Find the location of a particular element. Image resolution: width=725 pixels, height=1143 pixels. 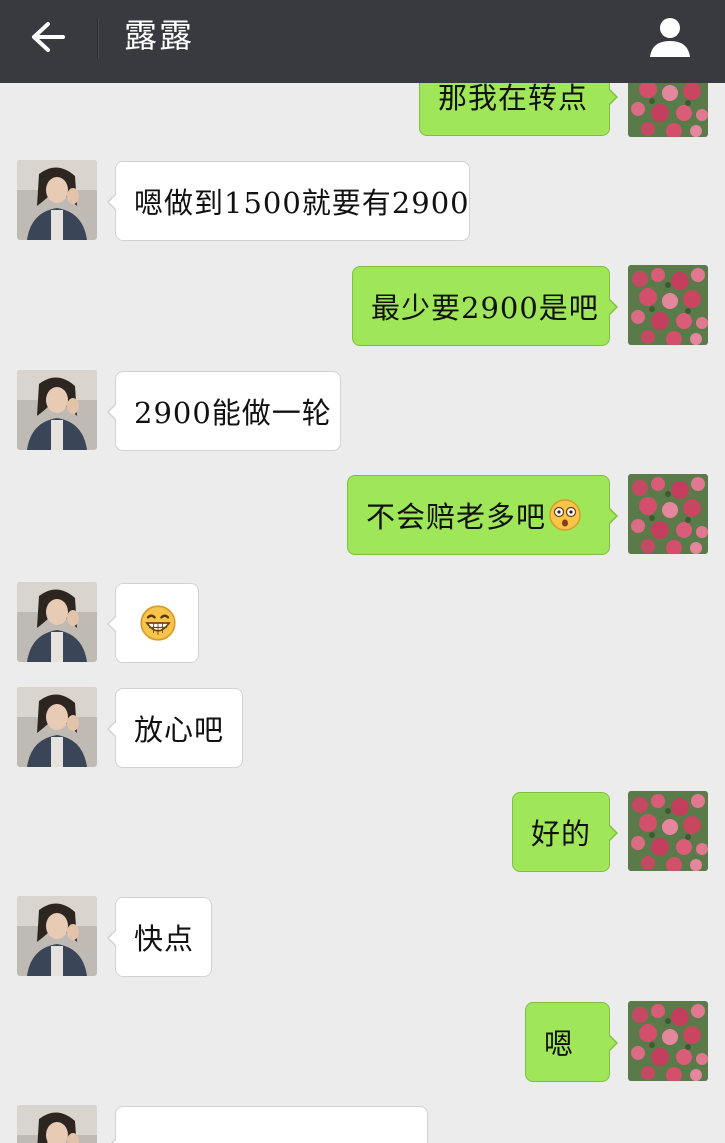

message-bubble: 嗯做到1500就要有2900 is located at coordinates (288, 201).